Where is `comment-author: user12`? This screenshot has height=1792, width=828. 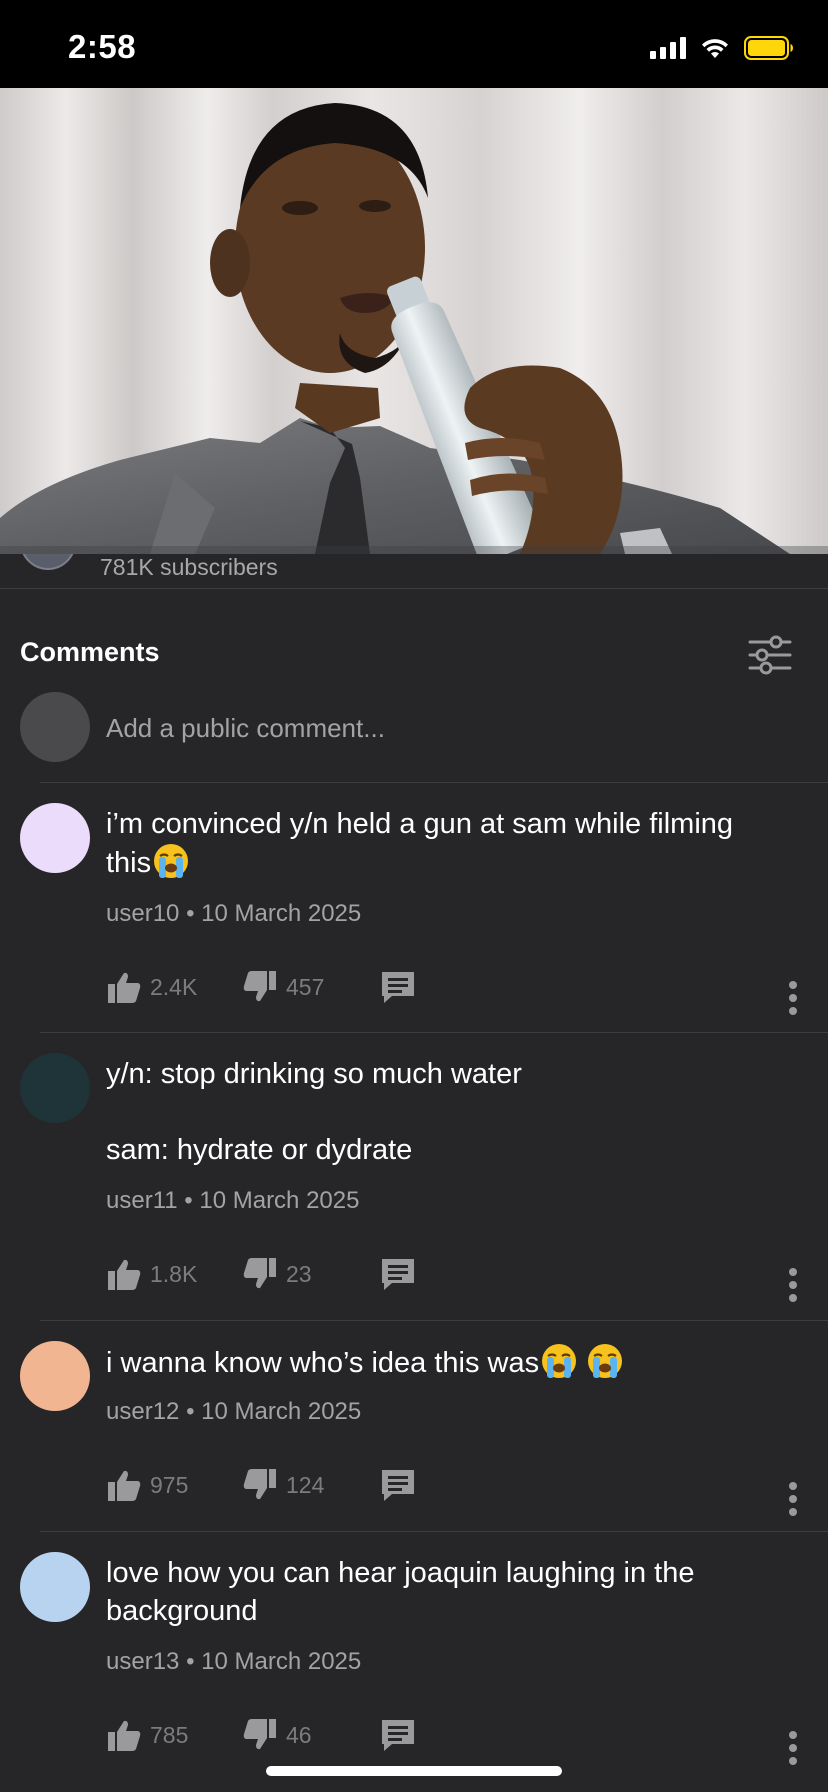
comment-author: user12 is located at coordinates (142, 1411).